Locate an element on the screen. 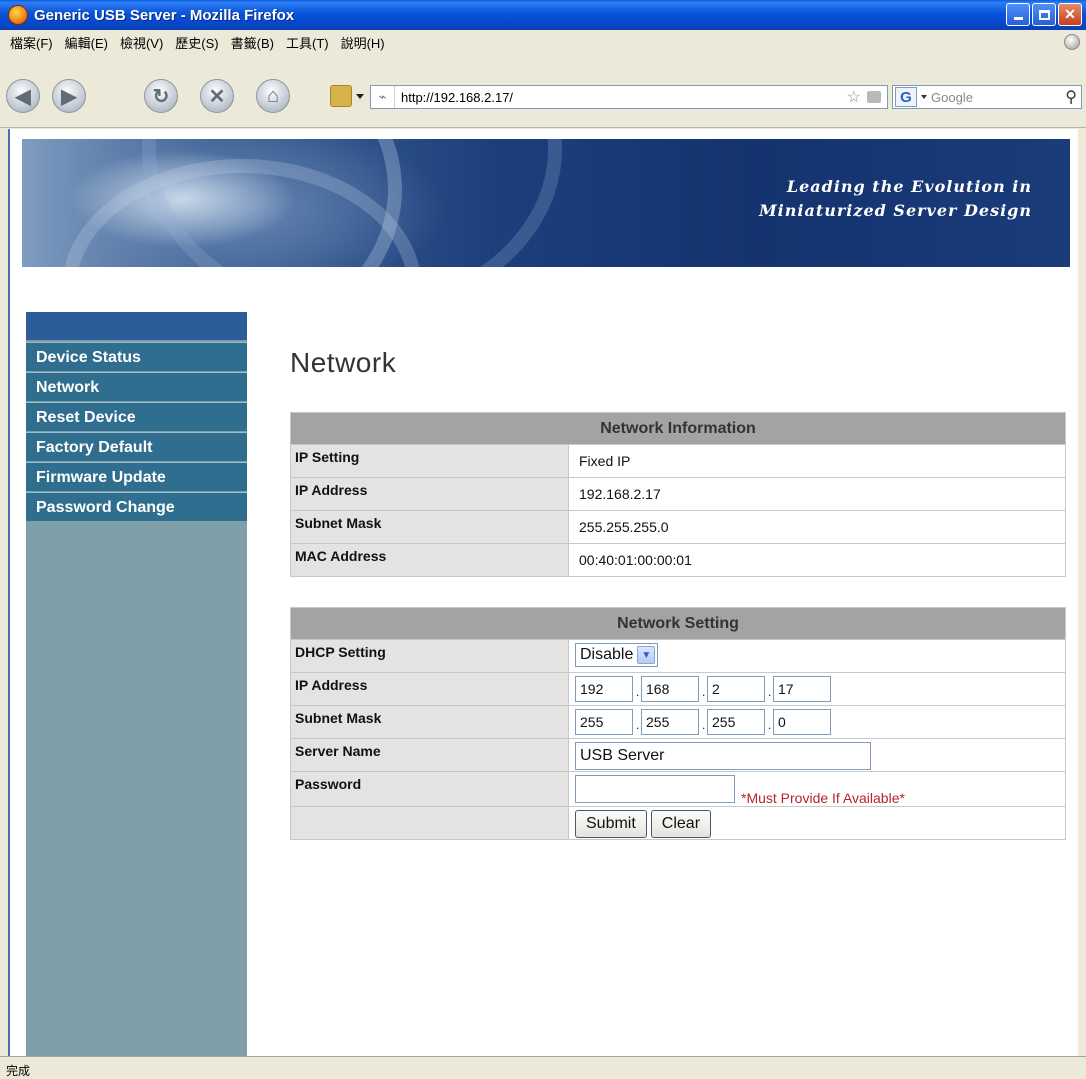 The image size is (1086, 1079). home-button: ⌂ is located at coordinates (273, 96).